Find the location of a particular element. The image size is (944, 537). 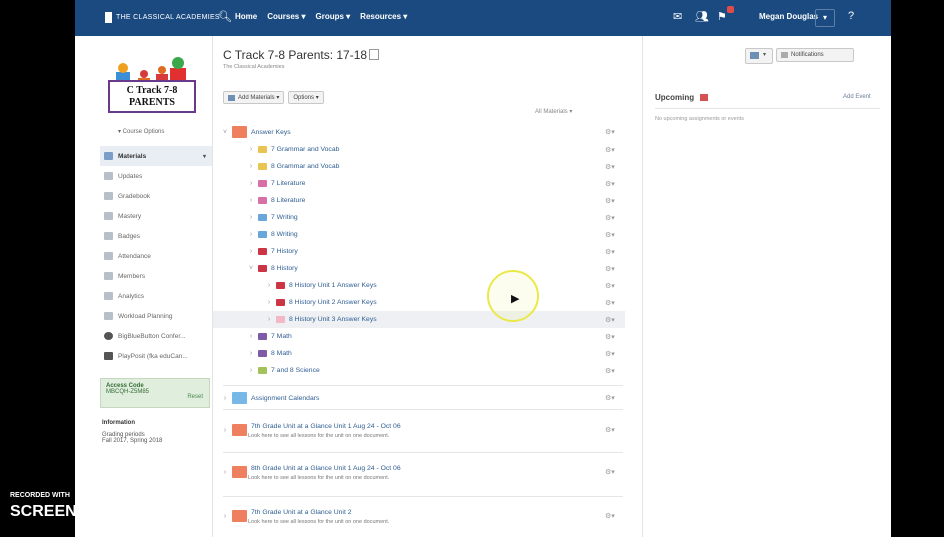

user-name: Megan Douglas is located at coordinates (788, 16).